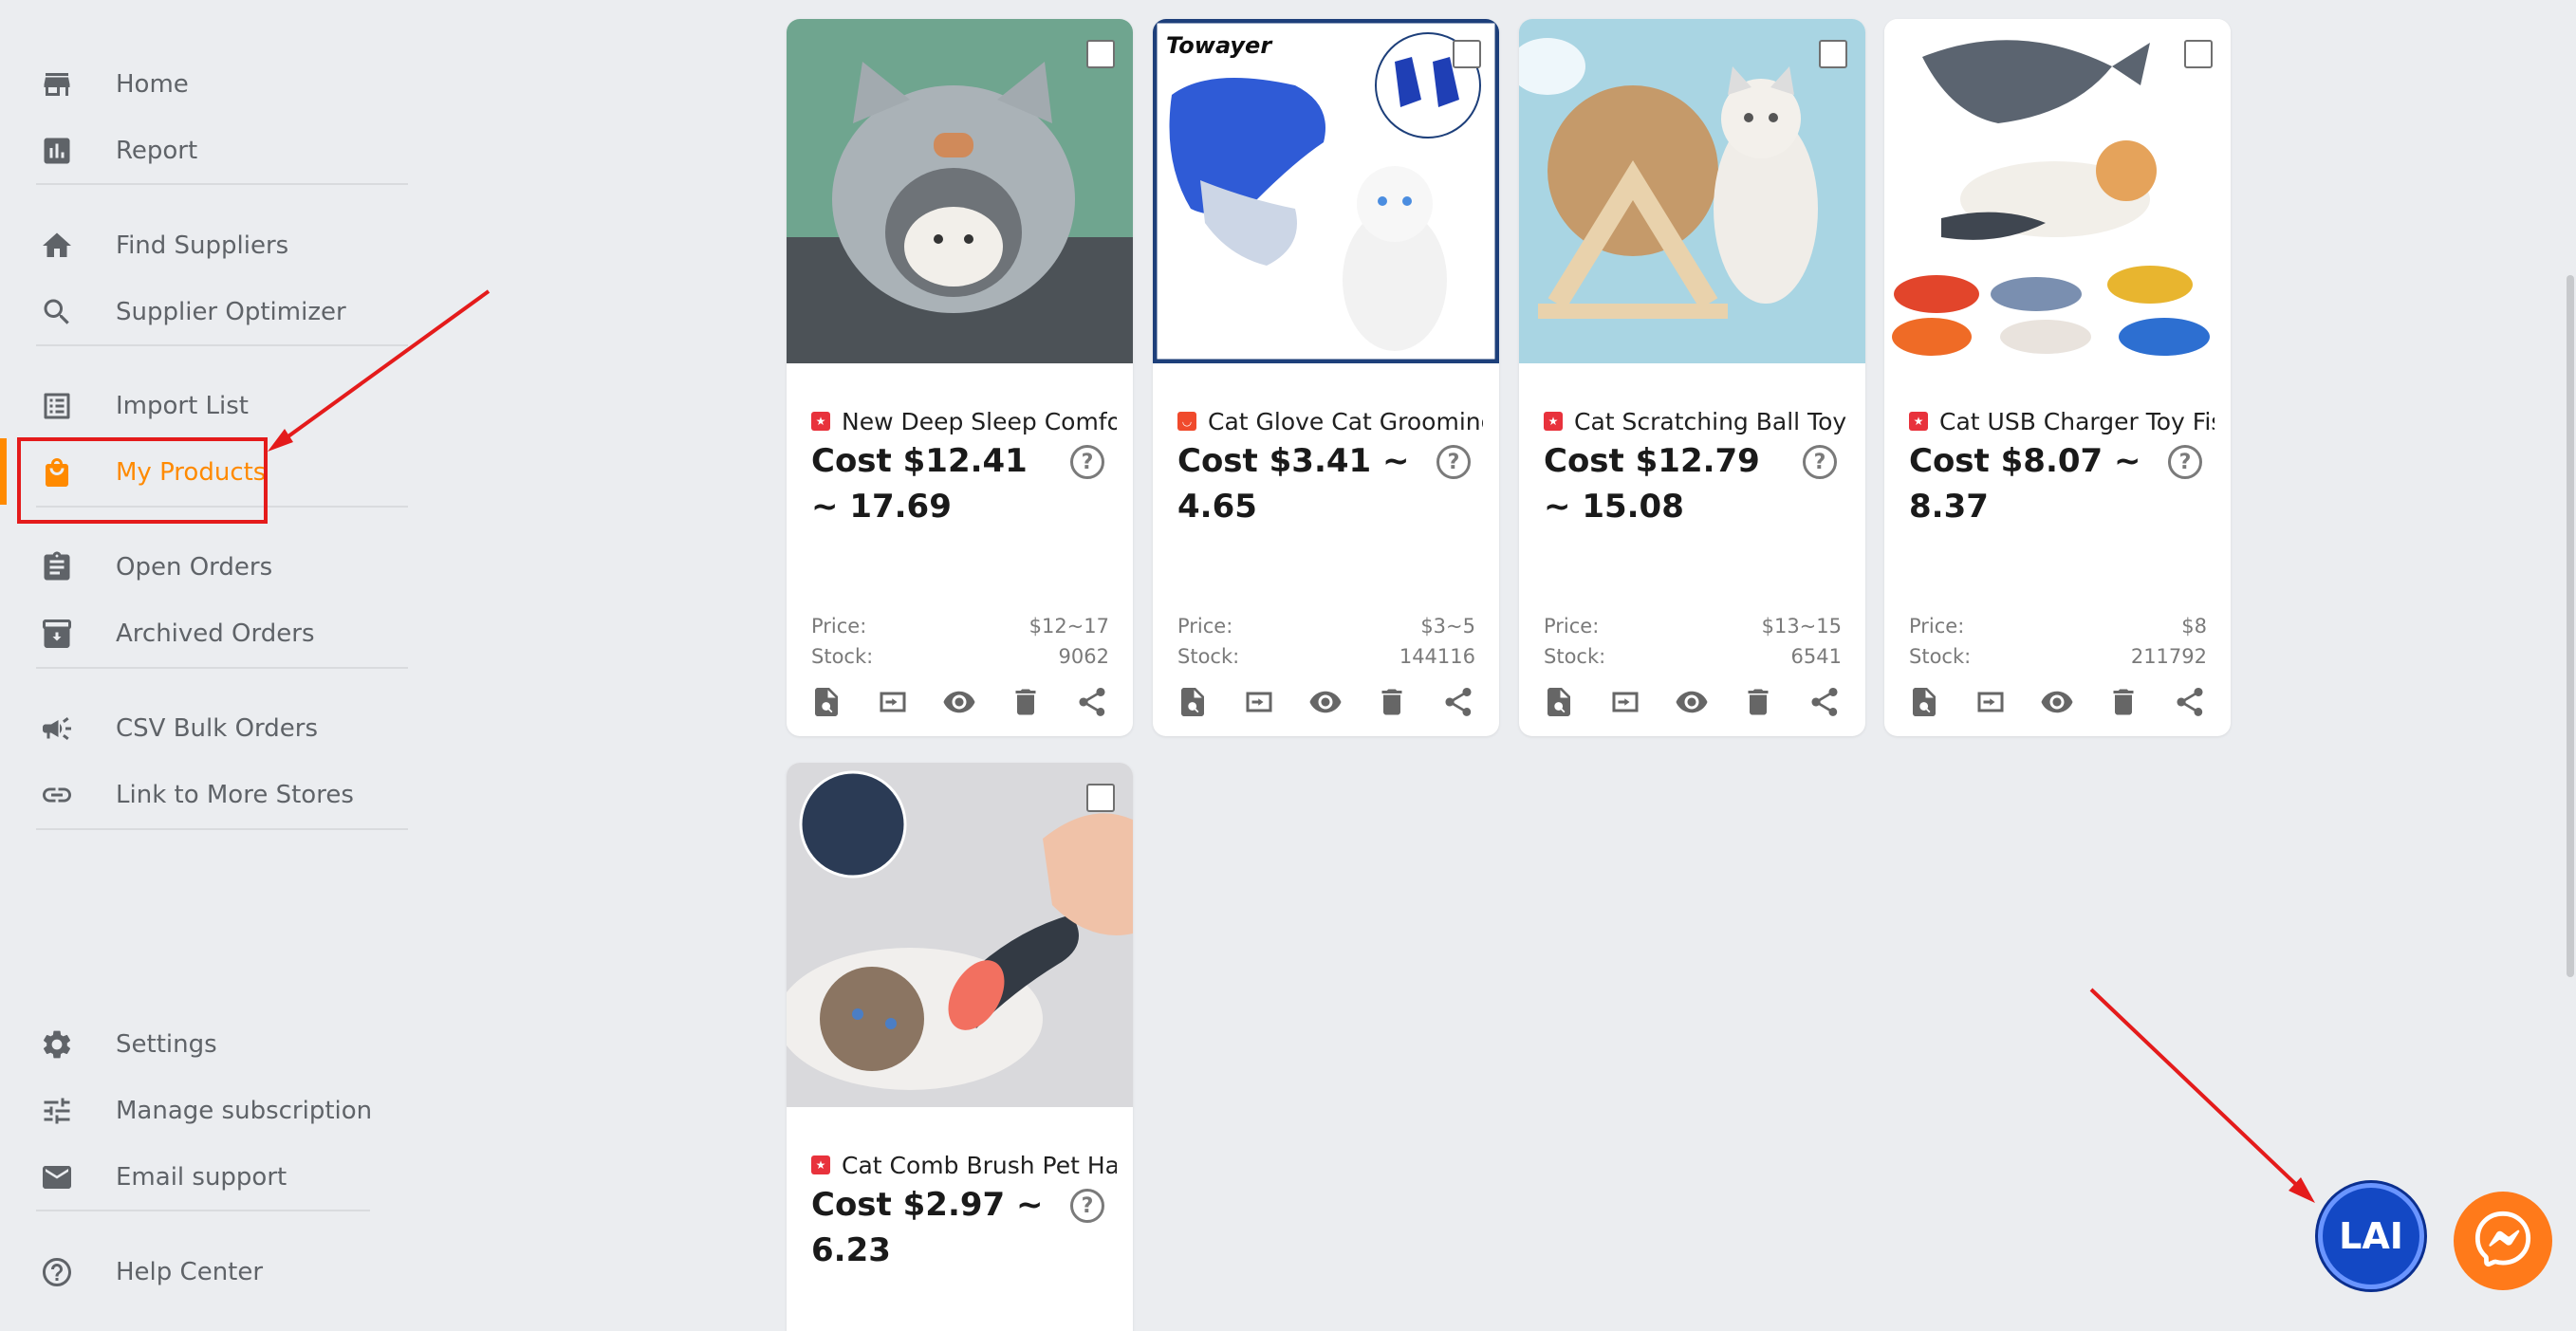 The height and width of the screenshot is (1331, 2576). I want to click on link-icon, so click(57, 795).